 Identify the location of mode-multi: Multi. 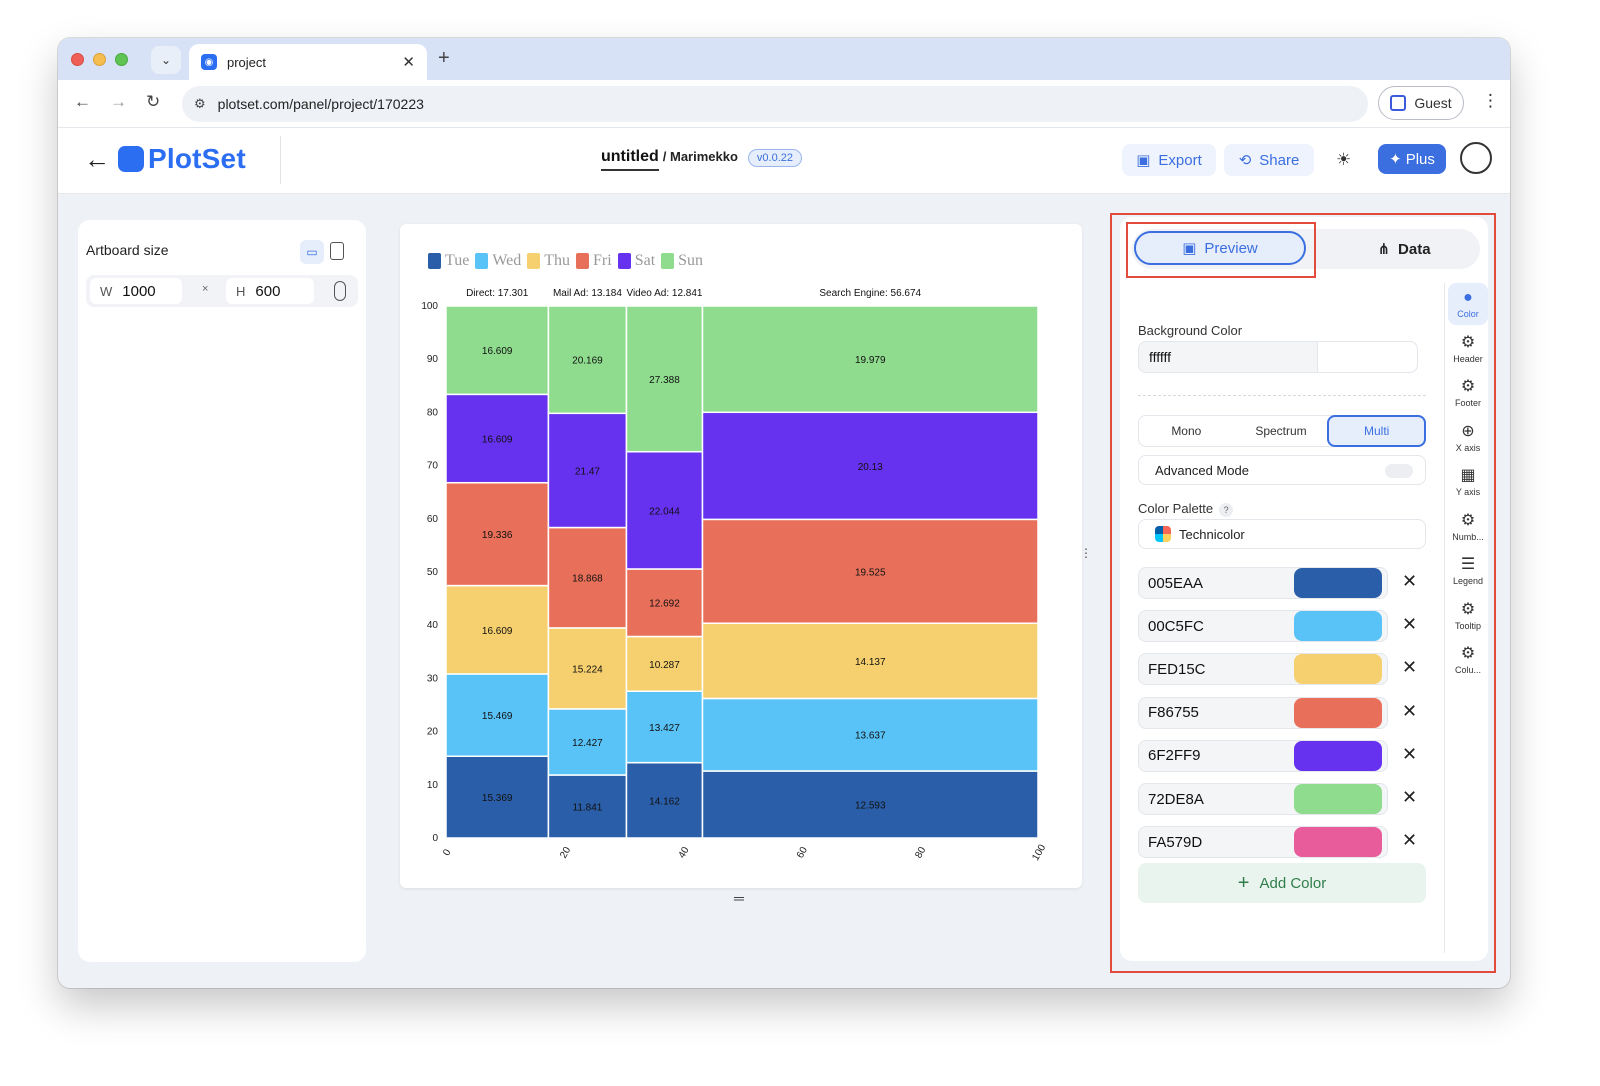
(1377, 431).